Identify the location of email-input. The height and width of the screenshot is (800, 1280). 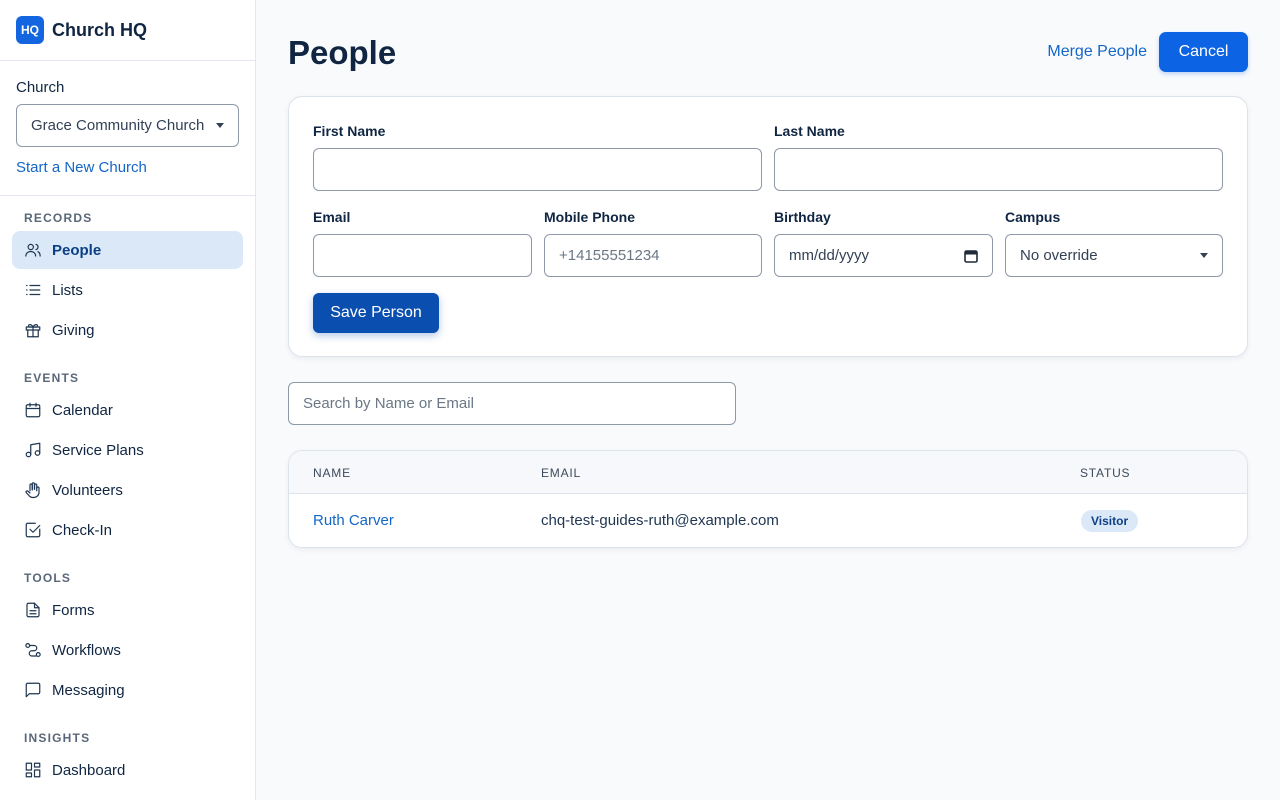
(422, 255).